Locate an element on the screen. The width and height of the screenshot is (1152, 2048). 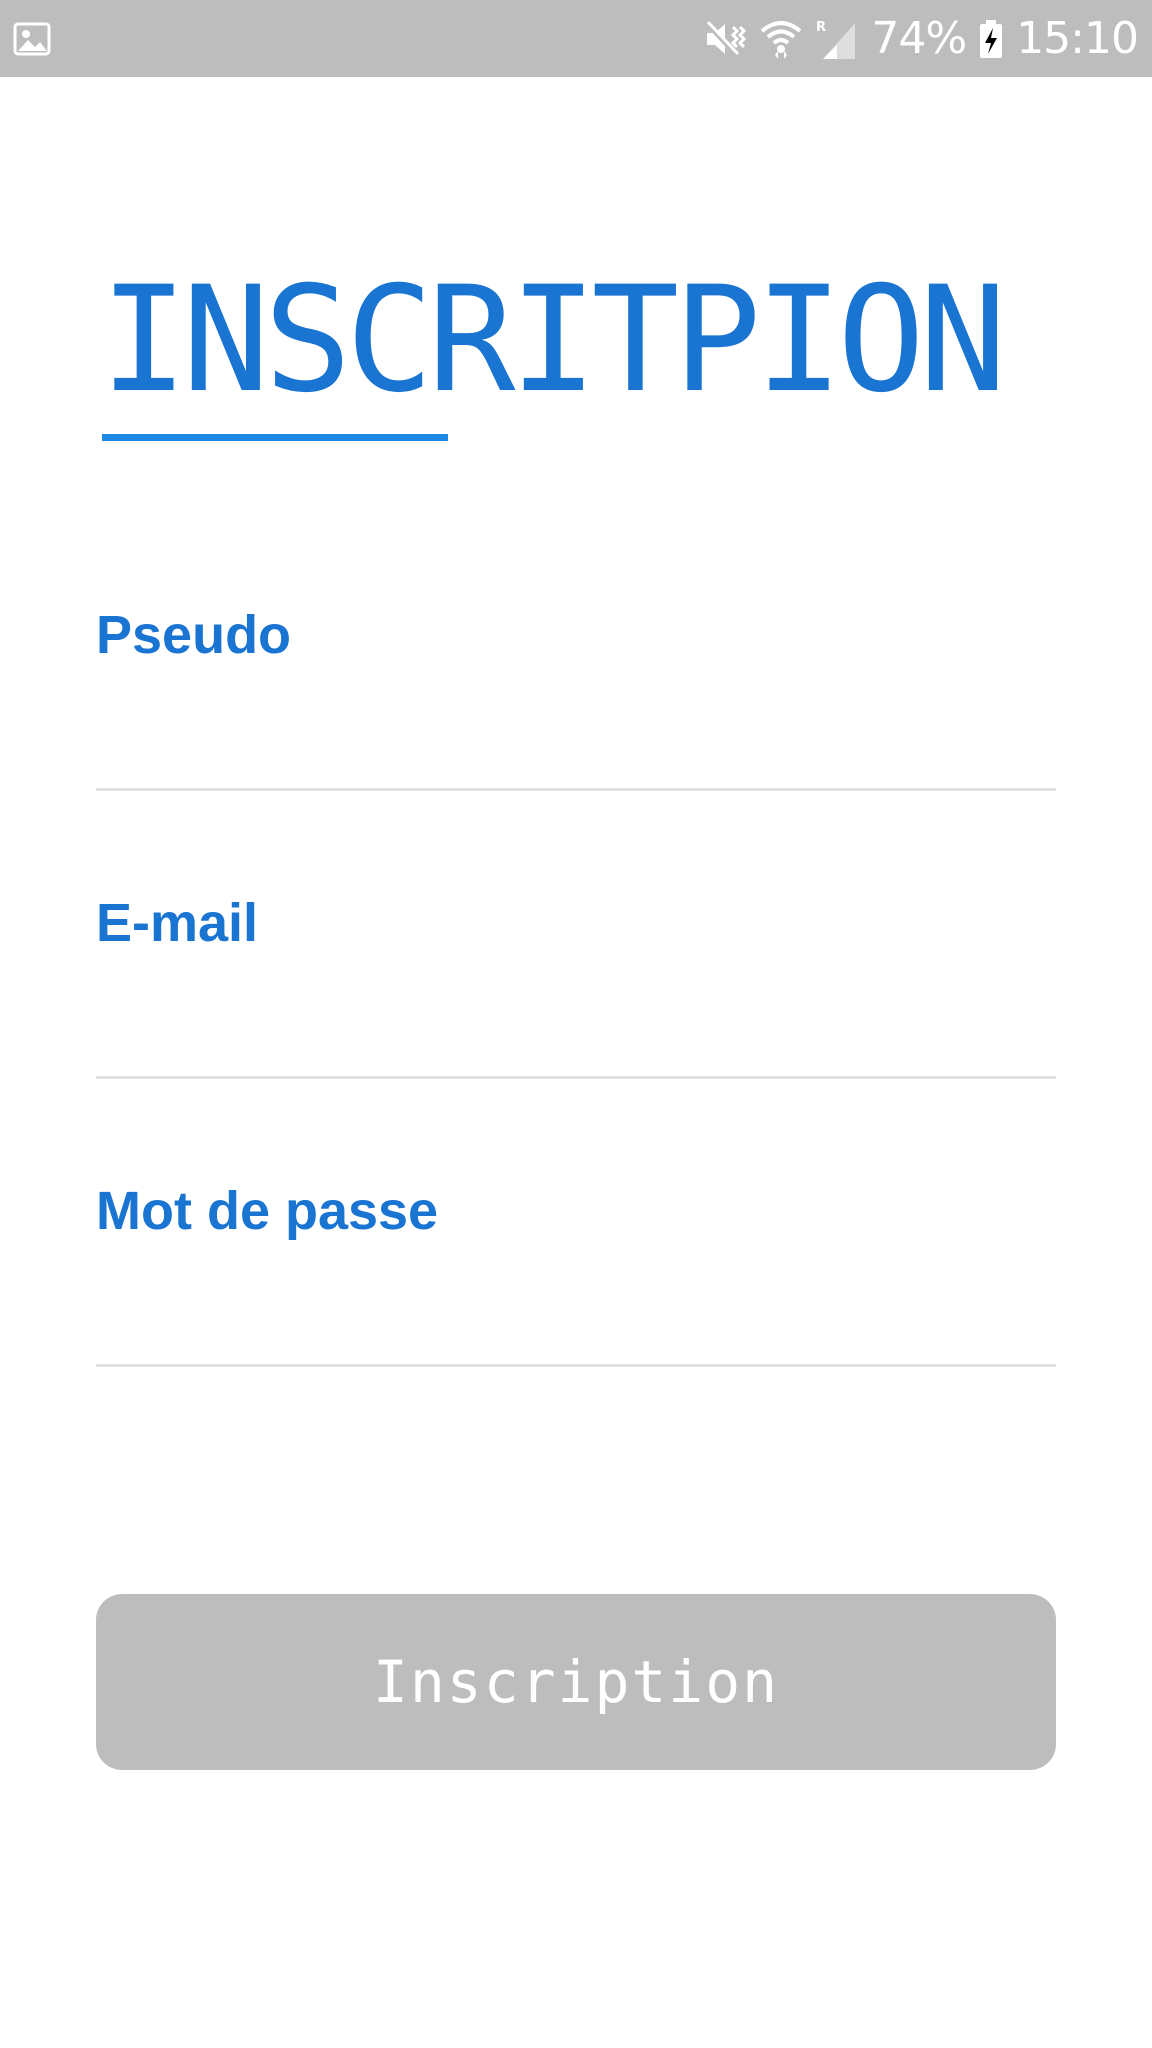
password-field: Mot de passe is located at coordinates (576, 1276).